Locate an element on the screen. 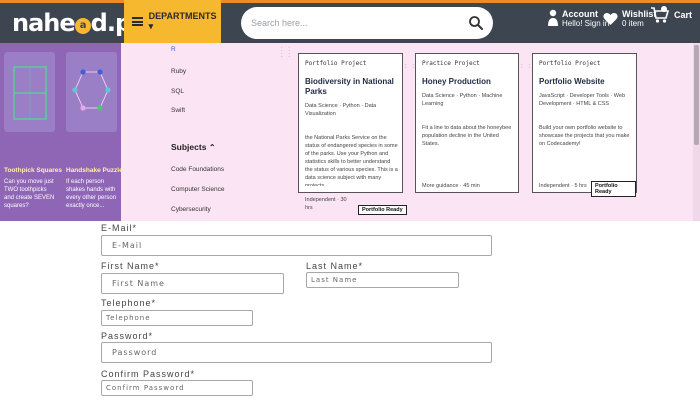  logo-text-start: nahe is located at coordinates (44, 23).